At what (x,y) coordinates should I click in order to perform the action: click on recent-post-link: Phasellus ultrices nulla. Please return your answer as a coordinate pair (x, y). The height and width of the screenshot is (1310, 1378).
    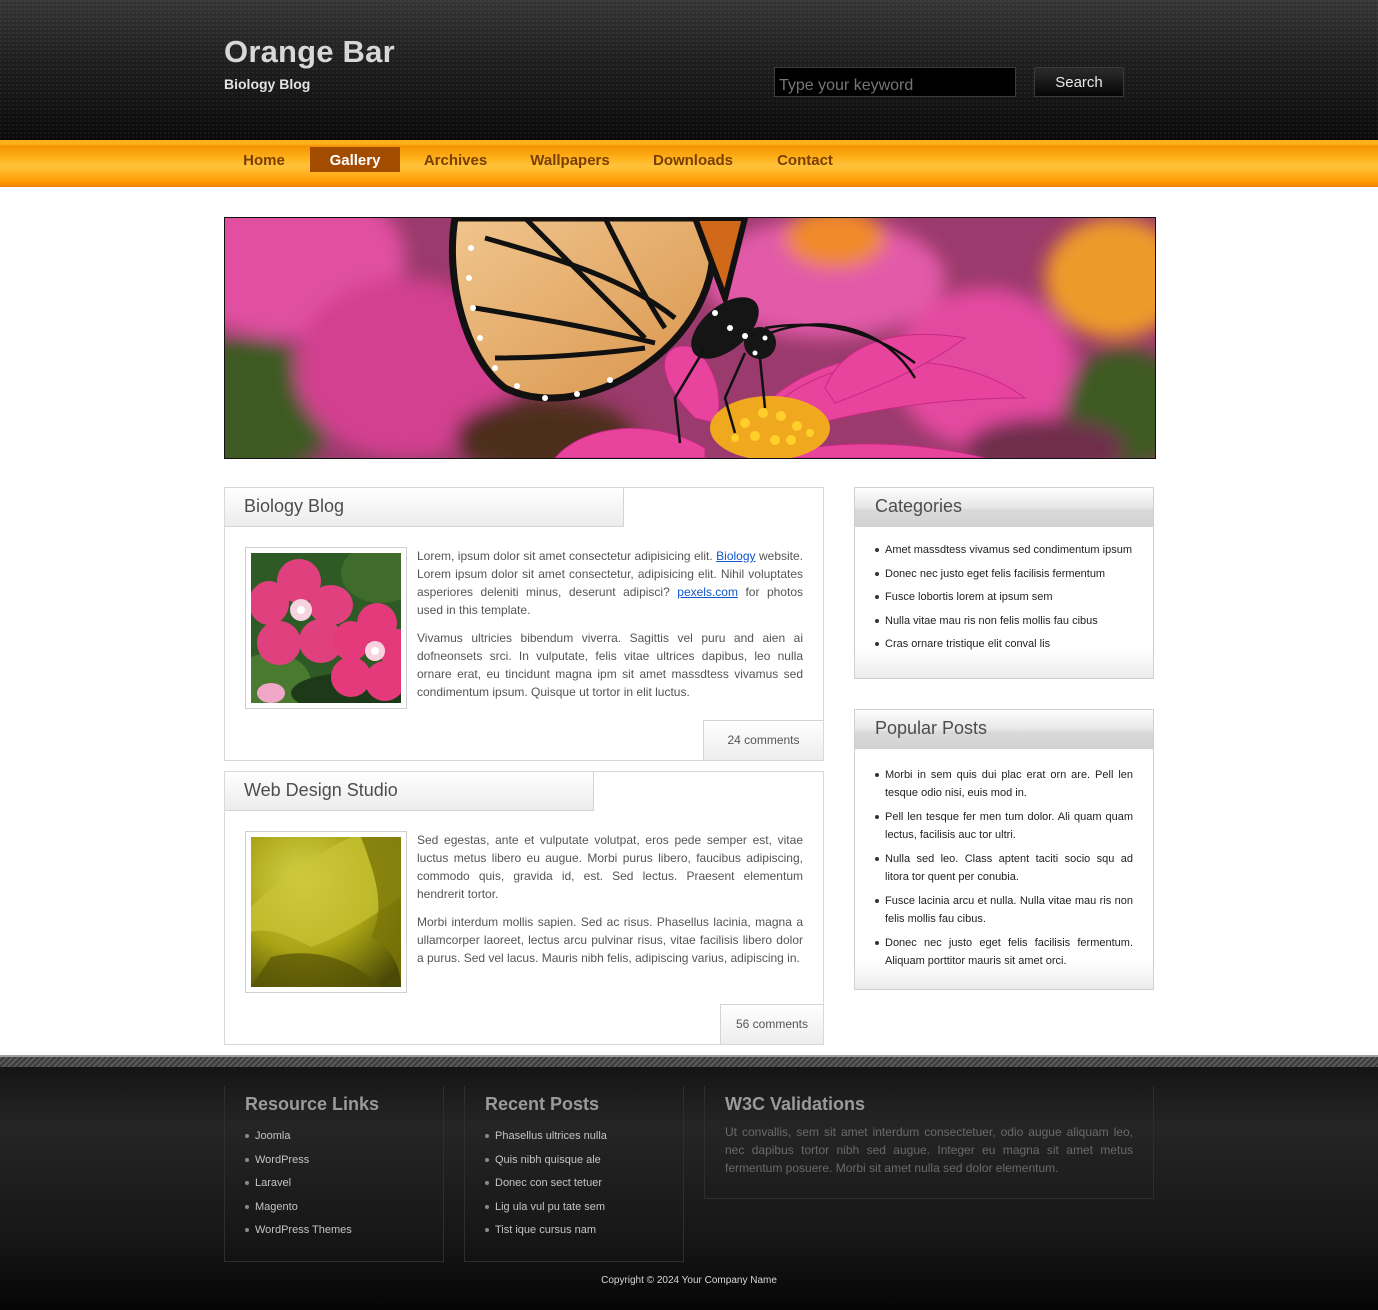
    Looking at the image, I should click on (546, 1136).